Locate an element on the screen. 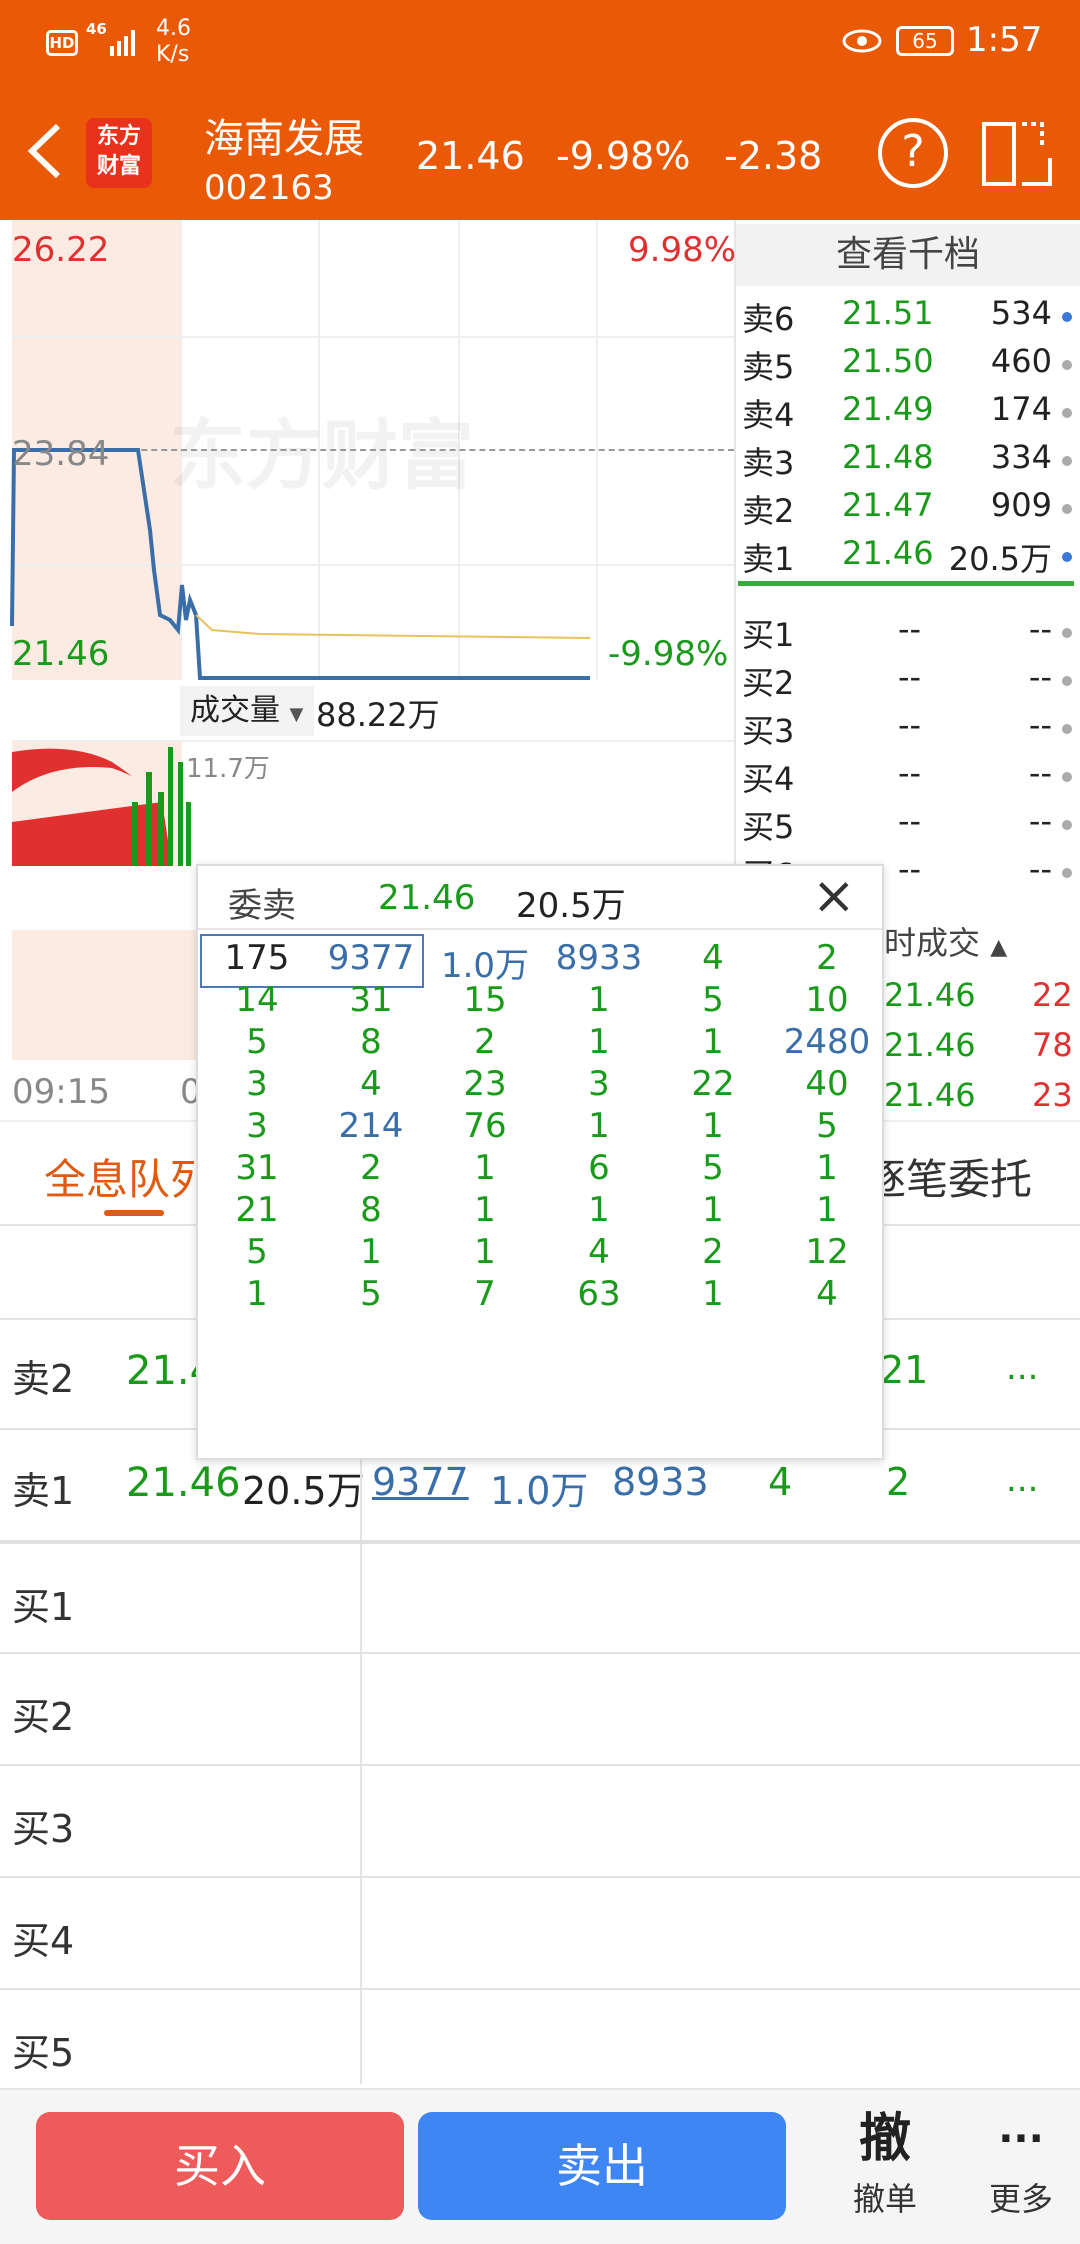 This screenshot has width=1080, height=2244. ask-label: 卖5 is located at coordinates (768, 367).